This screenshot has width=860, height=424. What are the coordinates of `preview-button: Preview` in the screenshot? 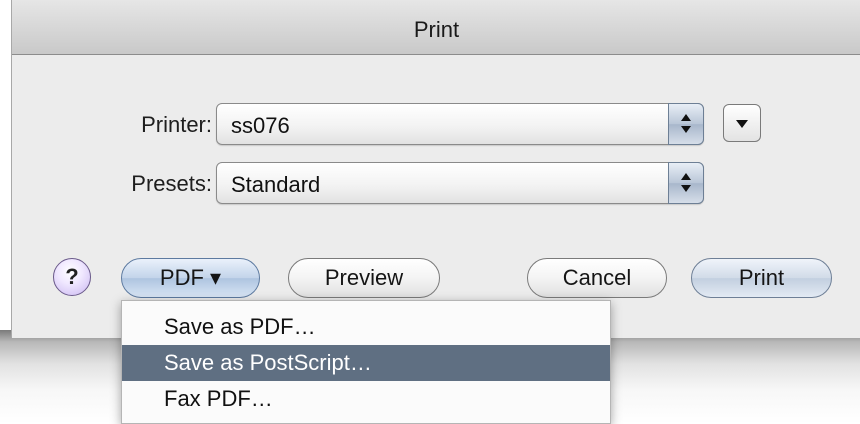 It's located at (364, 278).